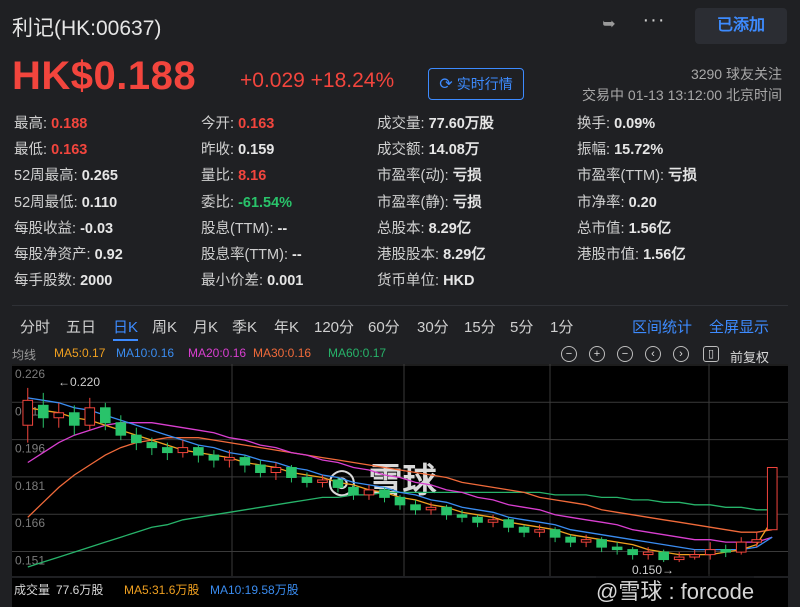 This screenshot has height=607, width=800. I want to click on zoom-in-icon: +, so click(597, 354).